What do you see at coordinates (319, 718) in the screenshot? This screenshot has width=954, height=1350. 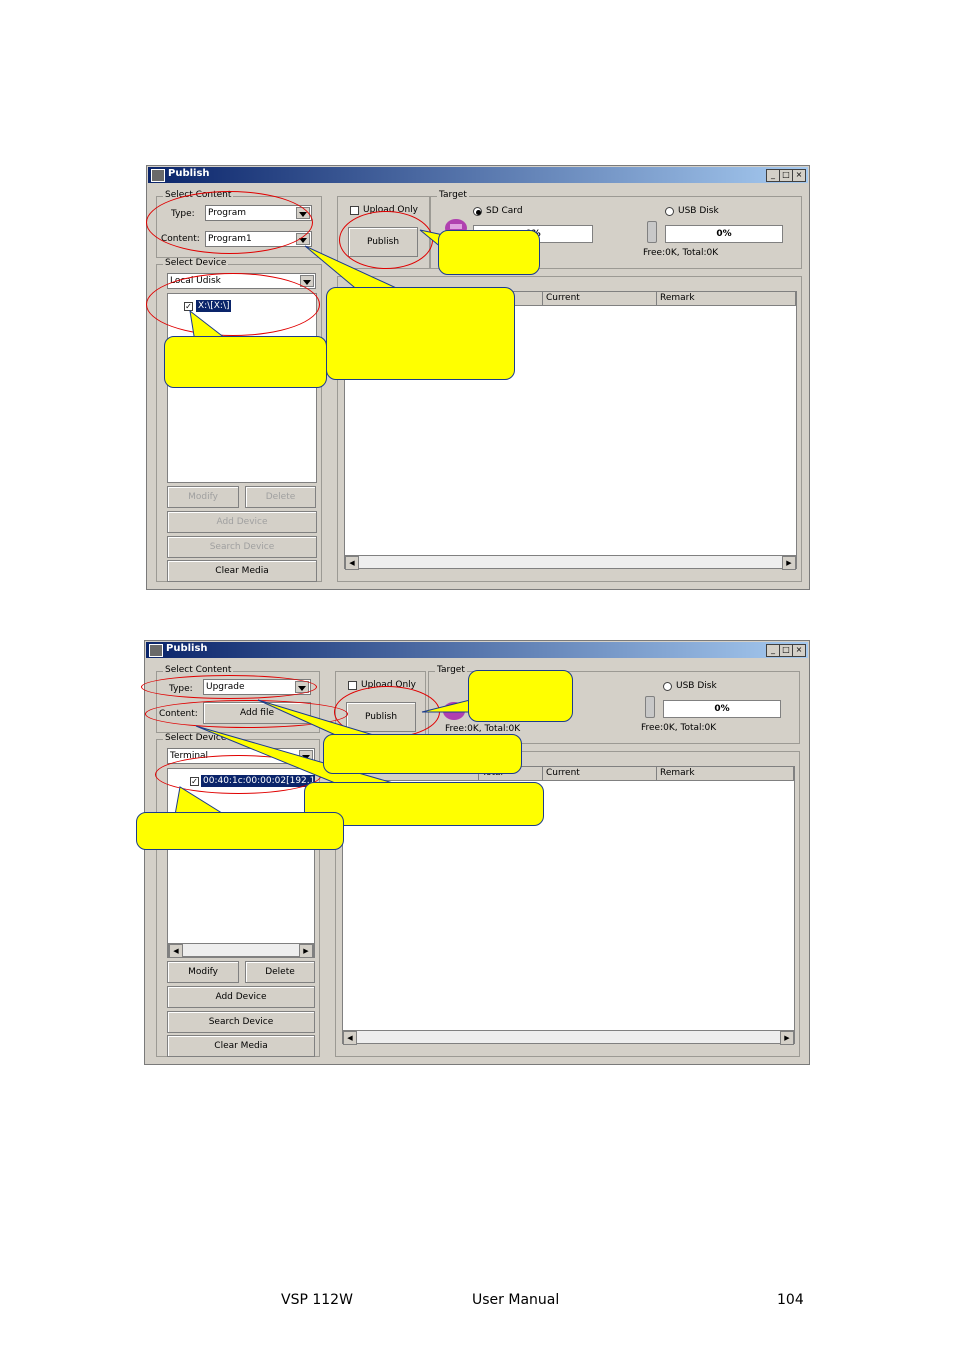 I see `callout-tail-type` at bounding box center [319, 718].